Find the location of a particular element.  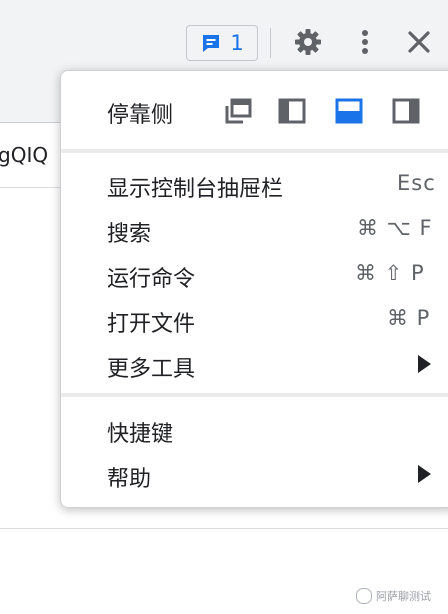

undock-into-separate-window-icon is located at coordinates (238, 111).